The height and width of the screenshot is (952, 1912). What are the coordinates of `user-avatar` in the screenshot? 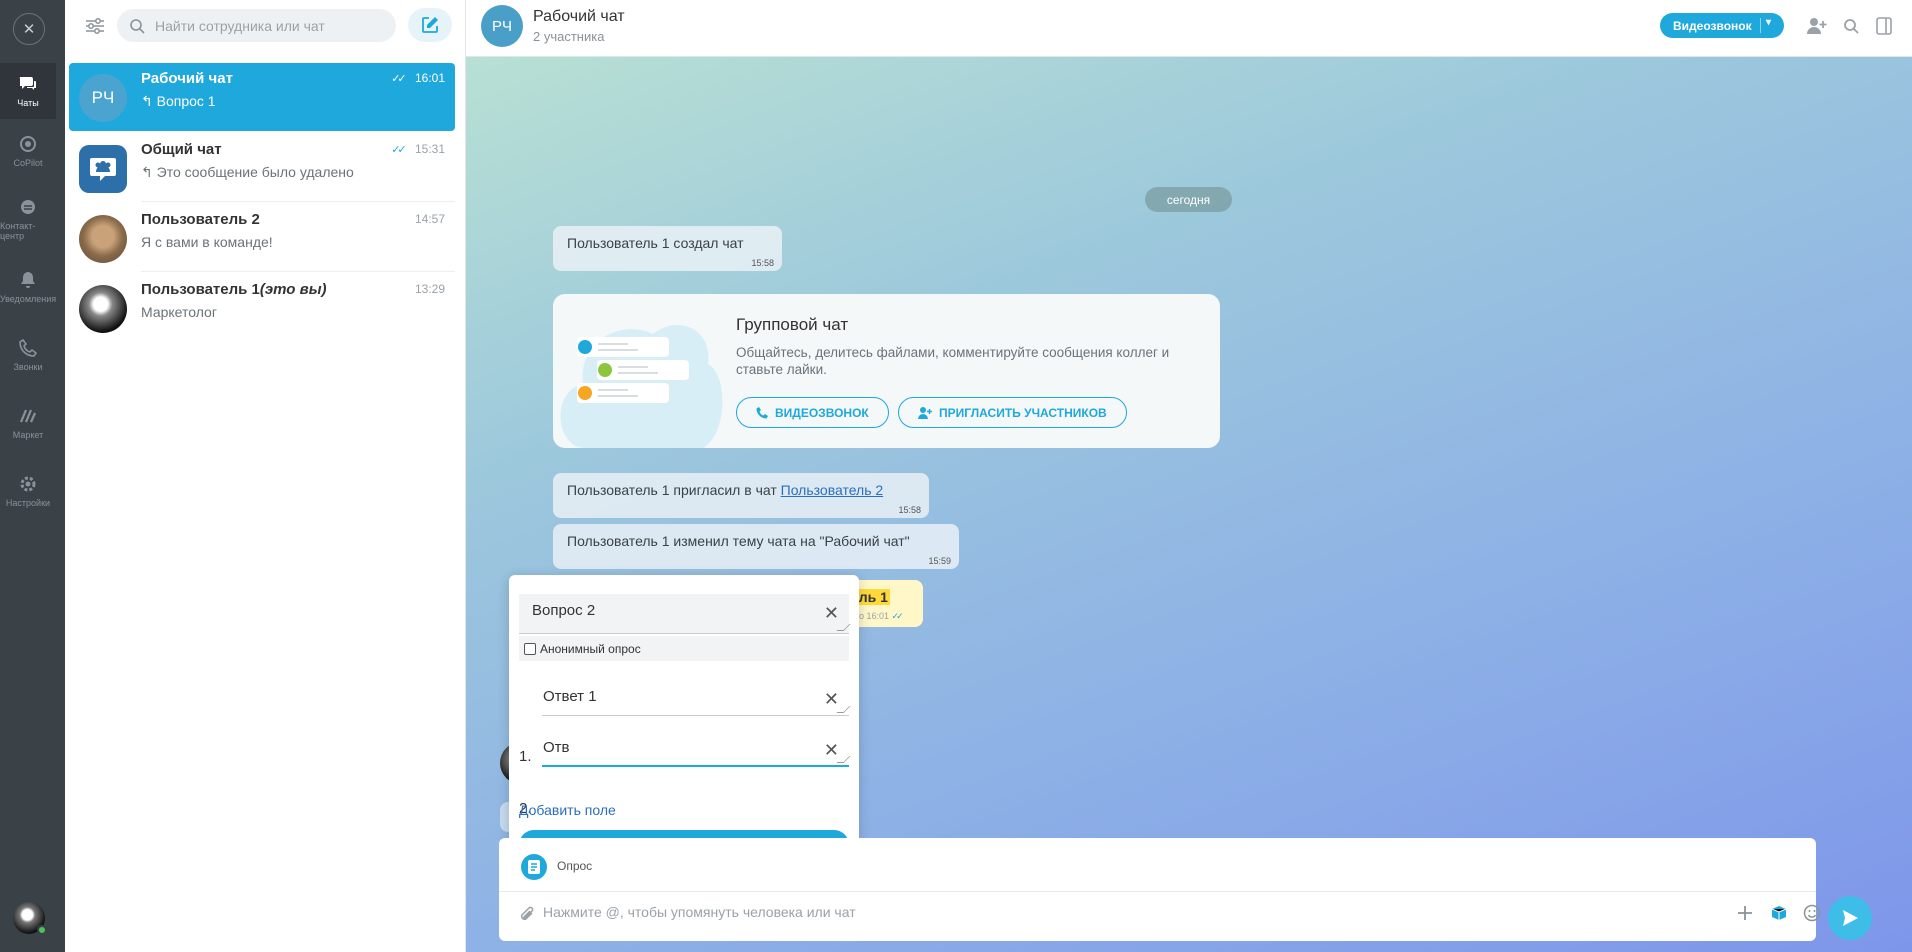 It's located at (103, 309).